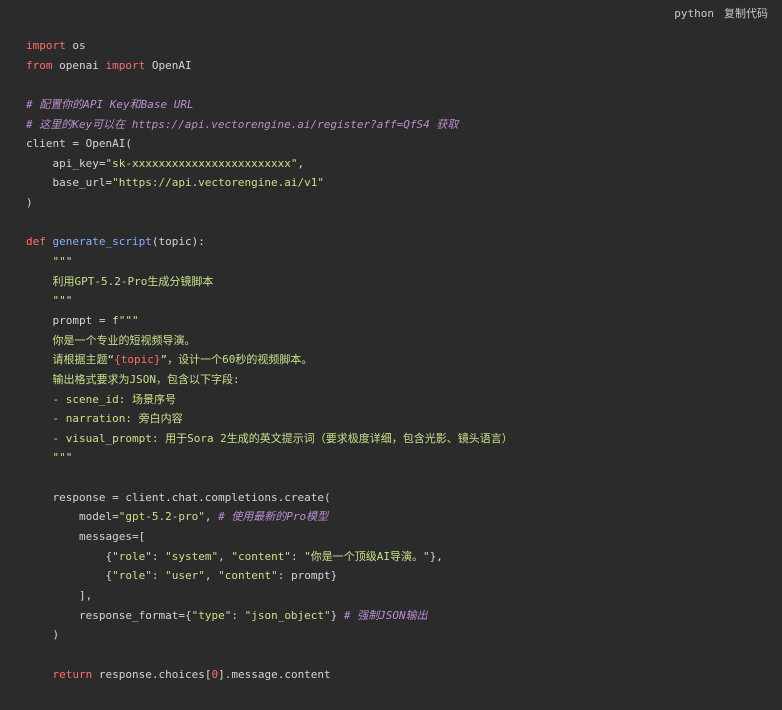  Describe the element at coordinates (399, 537) in the screenshot. I see `code-line: messages=[` at that location.